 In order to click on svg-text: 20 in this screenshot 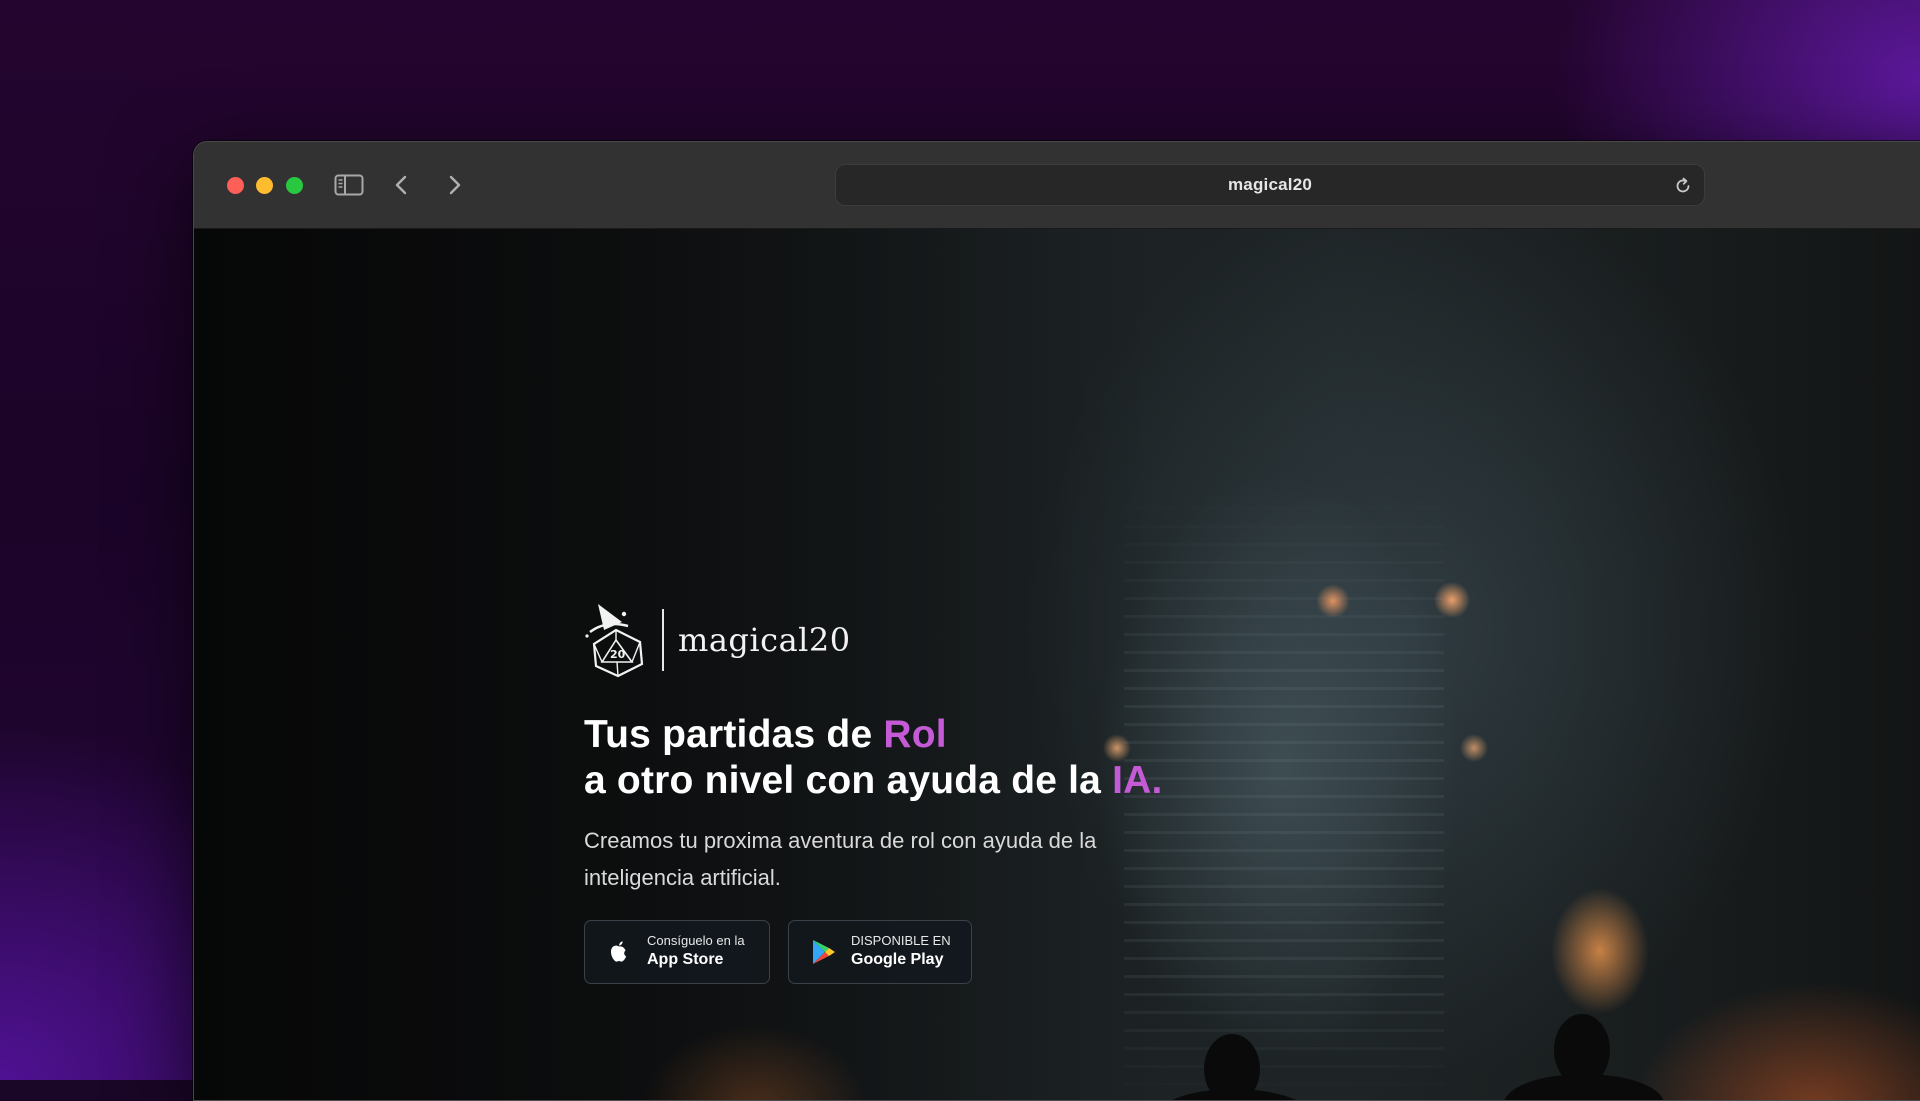, I will do `click(618, 654)`.